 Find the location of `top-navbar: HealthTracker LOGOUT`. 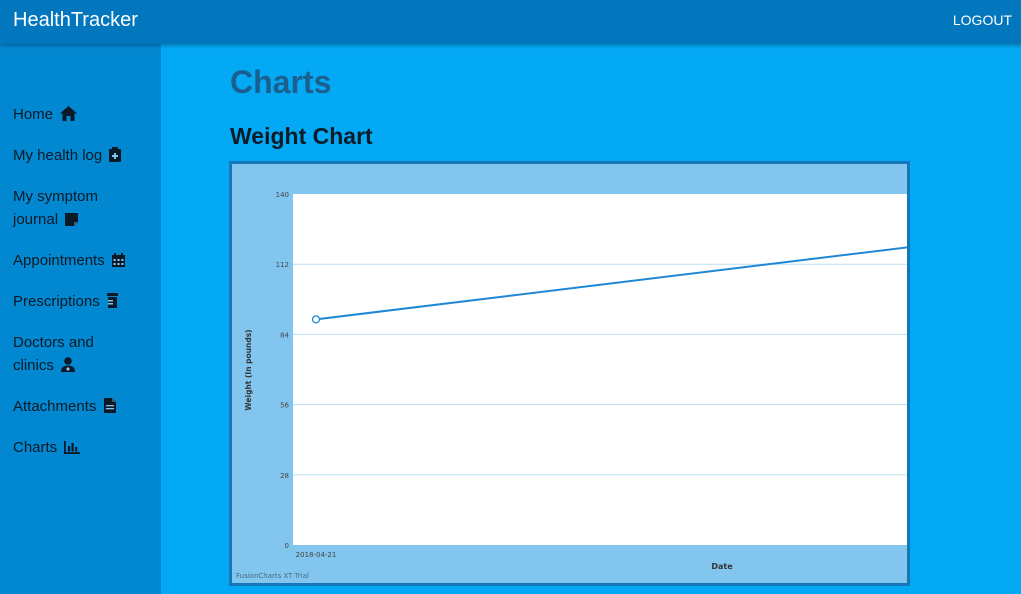

top-navbar: HealthTracker LOGOUT is located at coordinates (510, 22).